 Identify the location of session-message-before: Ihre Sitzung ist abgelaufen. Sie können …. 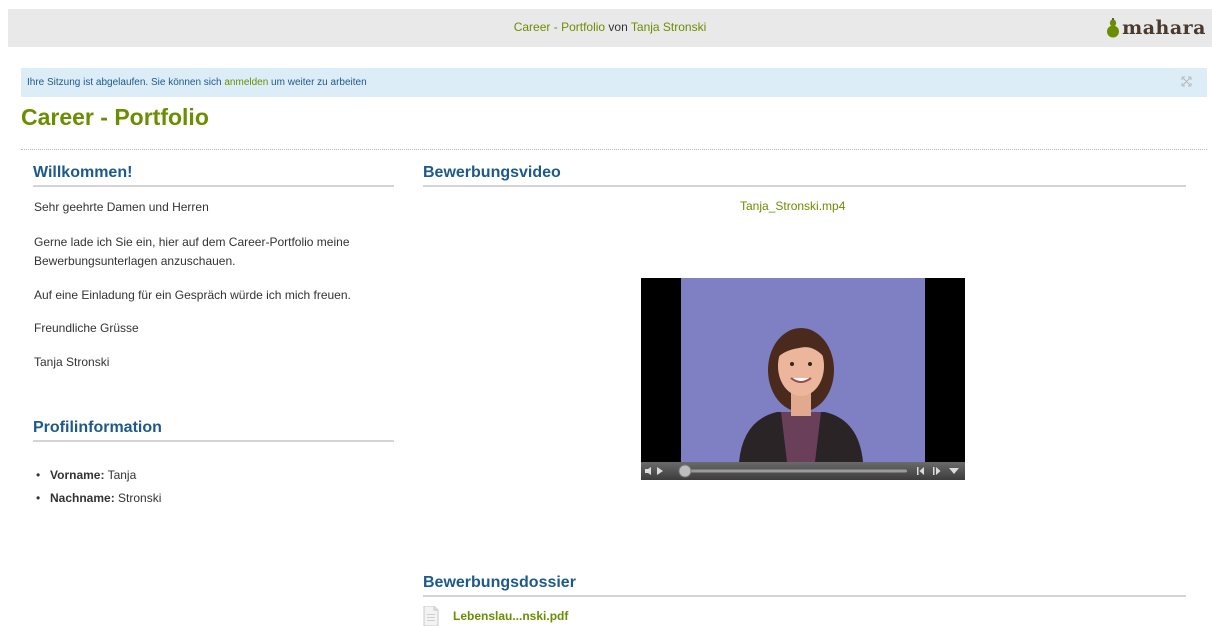
(126, 82).